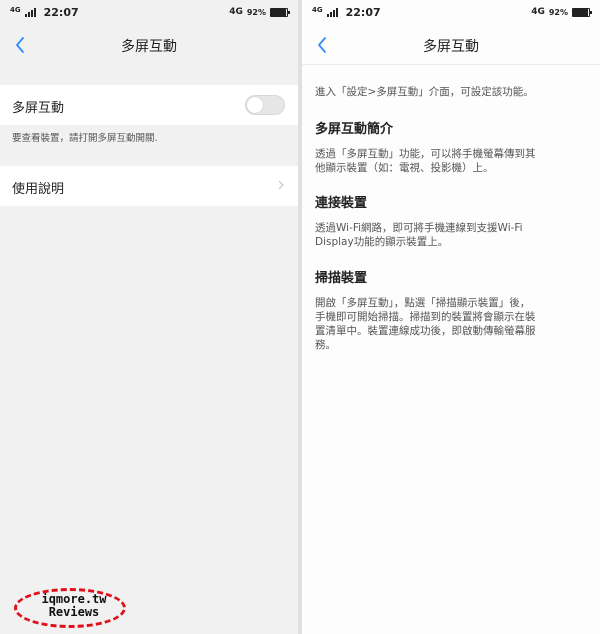 The image size is (600, 634). I want to click on watermark-line2: Reviews, so click(74, 612).